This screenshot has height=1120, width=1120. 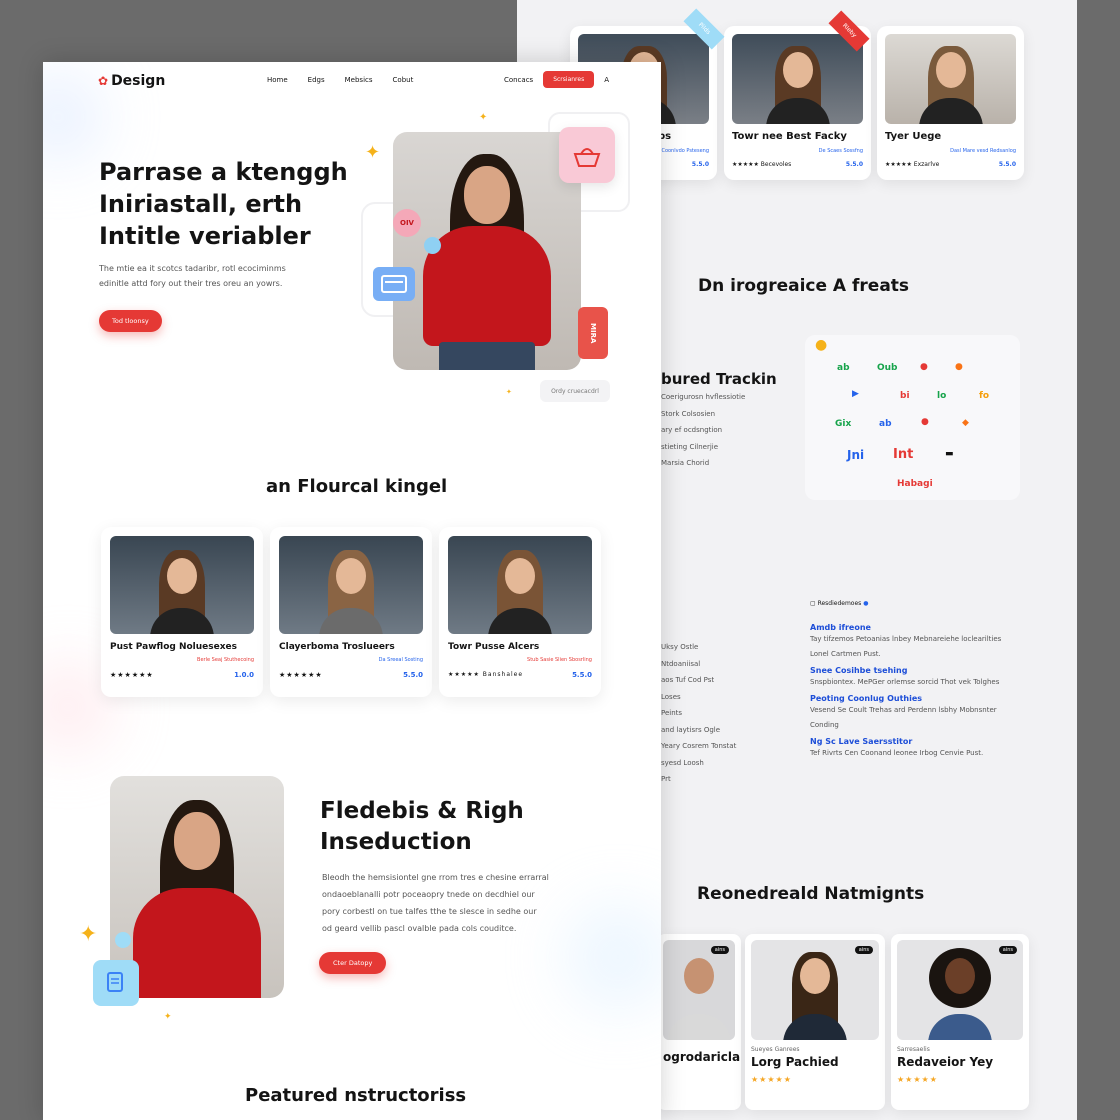 What do you see at coordinates (688, 413) in the screenshot?
I see `tracking-item: Stork Colsosien` at bounding box center [688, 413].